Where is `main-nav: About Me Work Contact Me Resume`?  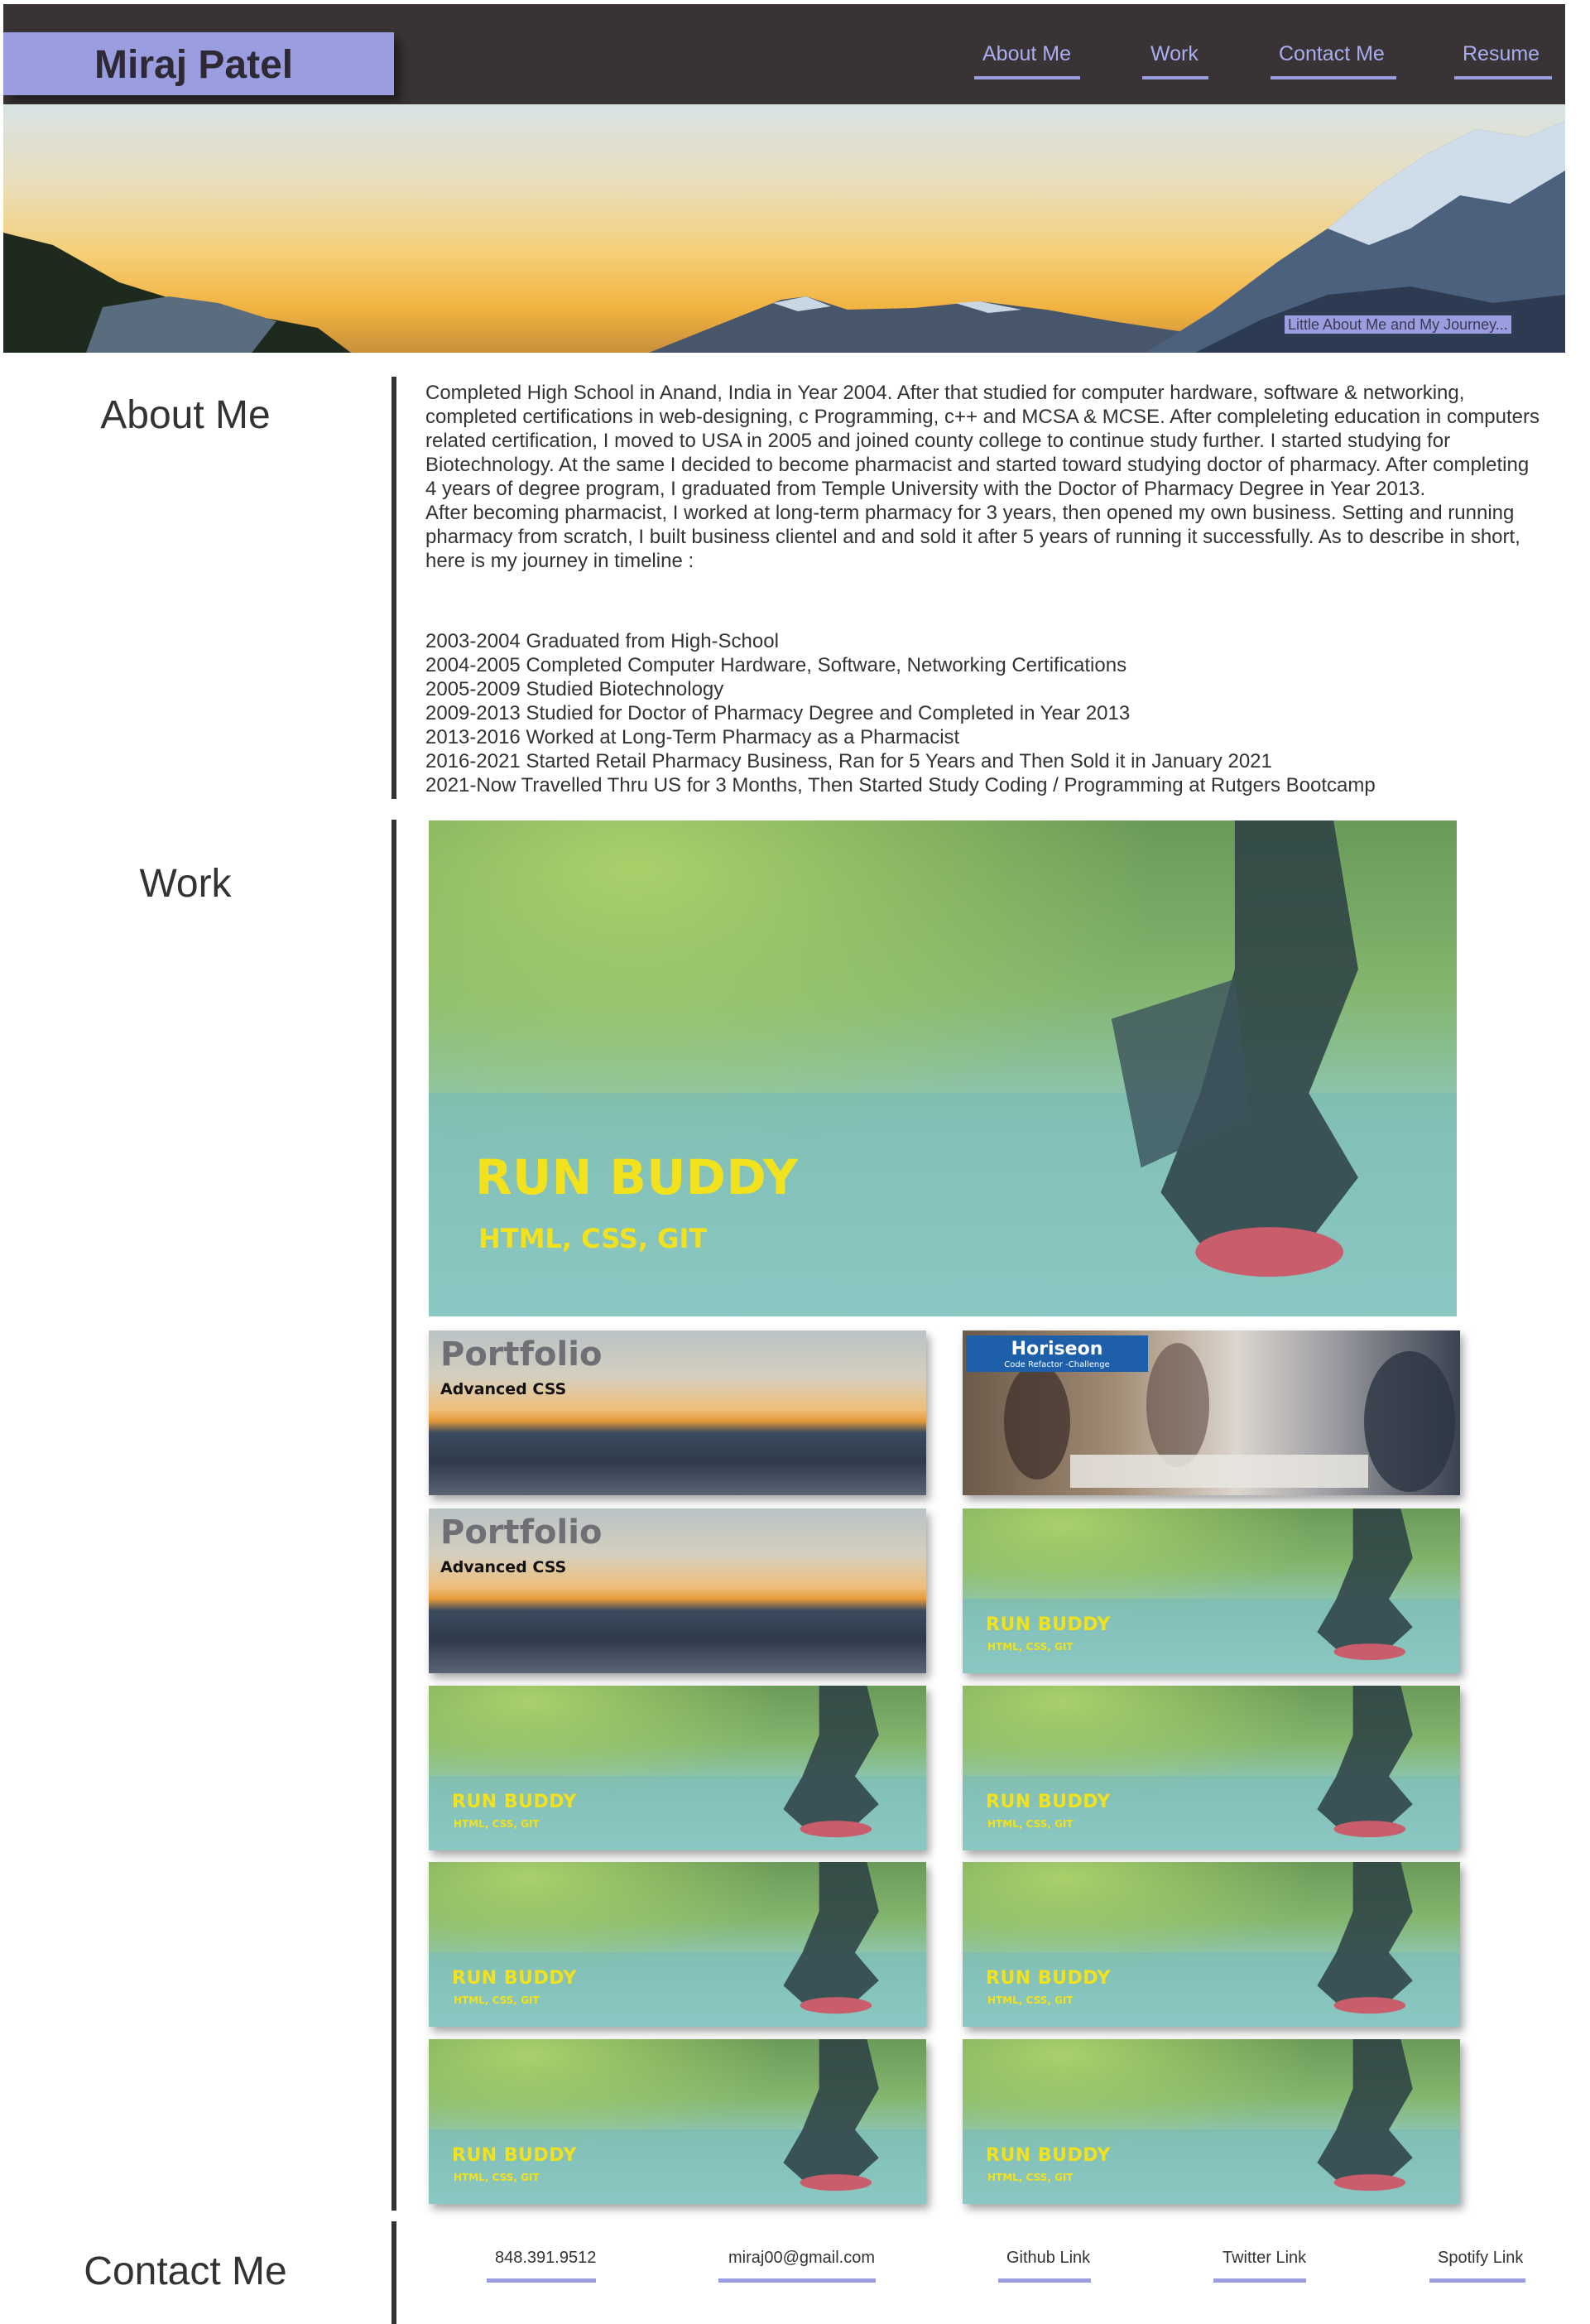 main-nav: About Me Work Contact Me Resume is located at coordinates (784, 63).